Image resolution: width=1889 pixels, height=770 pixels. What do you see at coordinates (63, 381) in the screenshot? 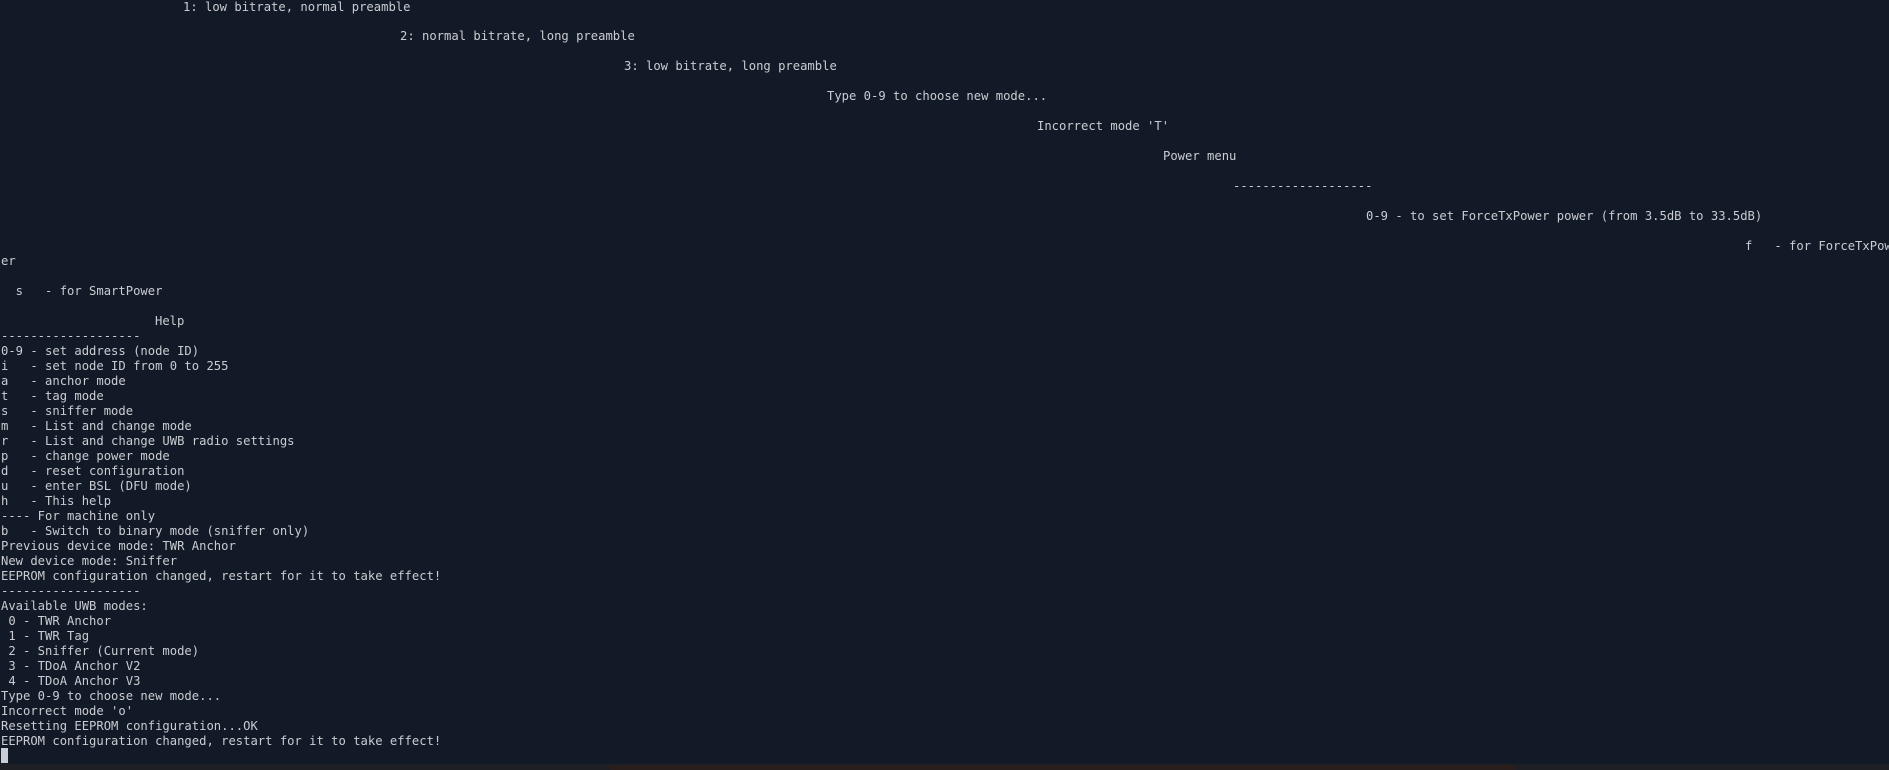
I see `terminal-line: a - anchor mode` at bounding box center [63, 381].